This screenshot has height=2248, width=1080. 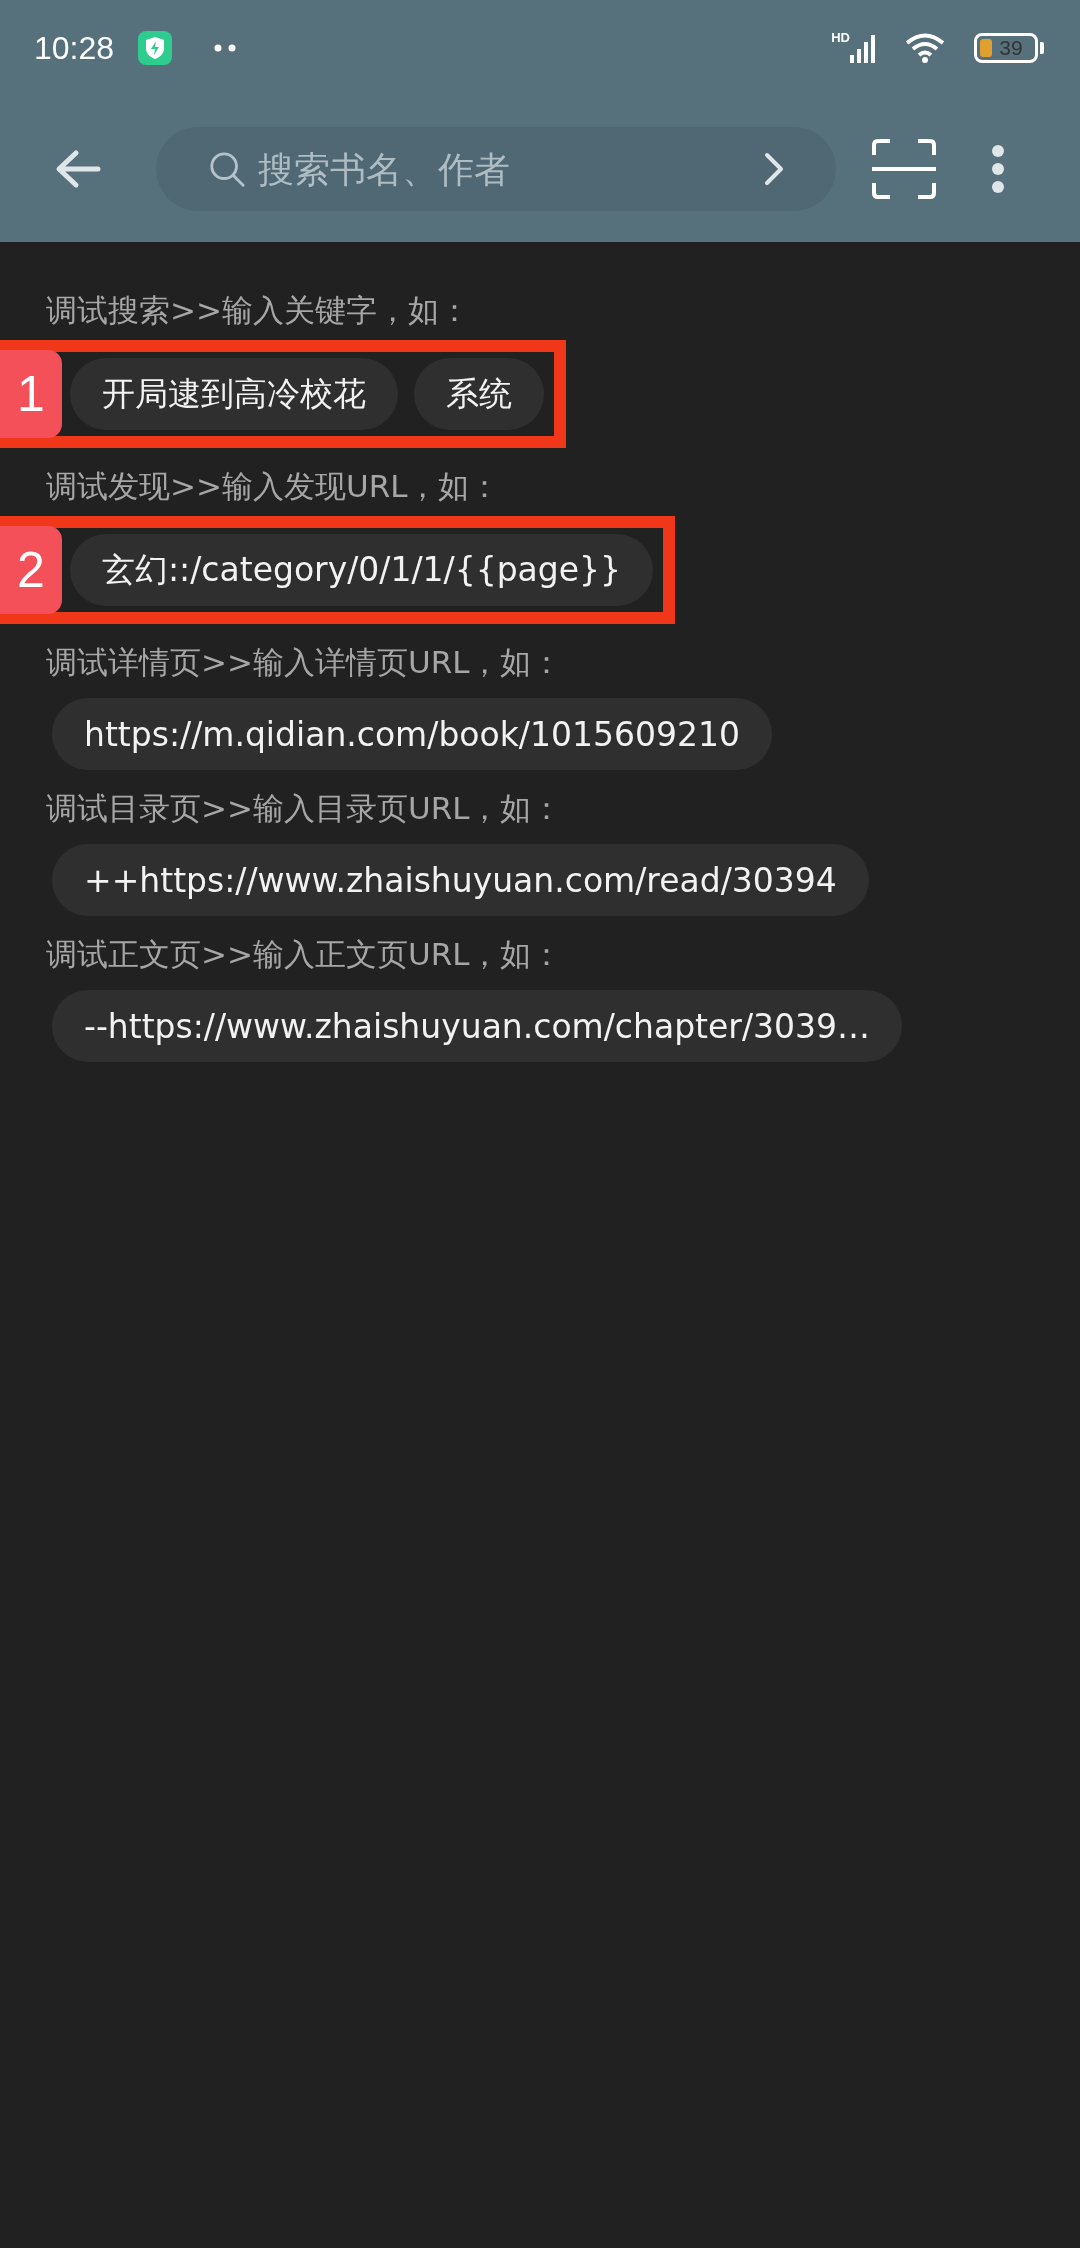 I want to click on scan-icon, so click(x=904, y=169).